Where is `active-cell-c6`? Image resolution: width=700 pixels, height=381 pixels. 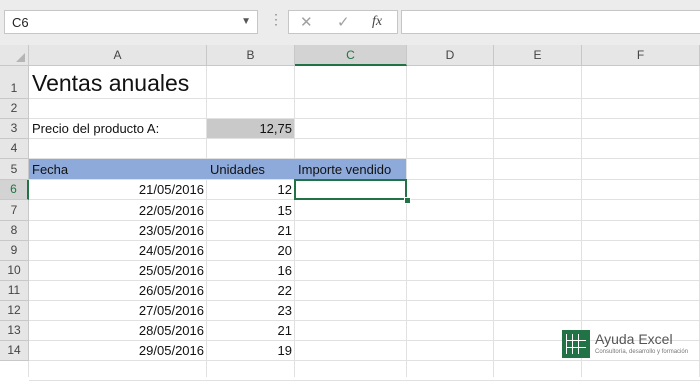 active-cell-c6 is located at coordinates (350, 189).